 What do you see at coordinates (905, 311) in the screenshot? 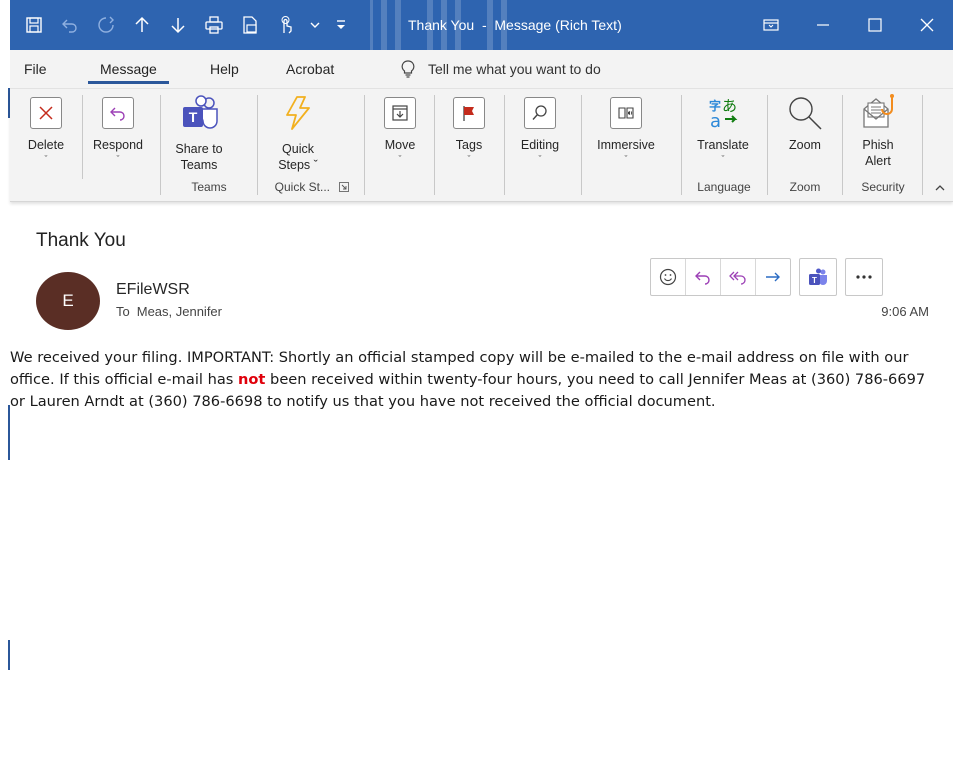
I see `received-time: 9:06 AM` at bounding box center [905, 311].